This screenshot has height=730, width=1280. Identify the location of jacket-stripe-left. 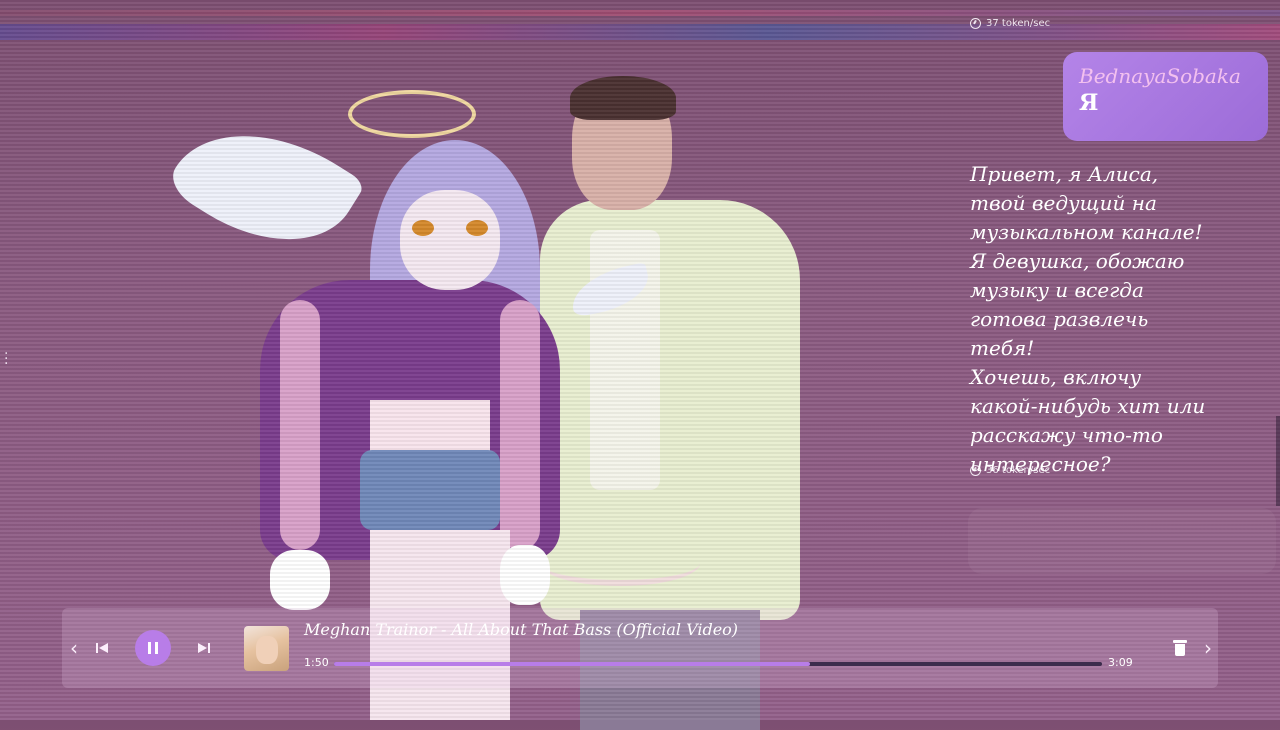
(300, 425).